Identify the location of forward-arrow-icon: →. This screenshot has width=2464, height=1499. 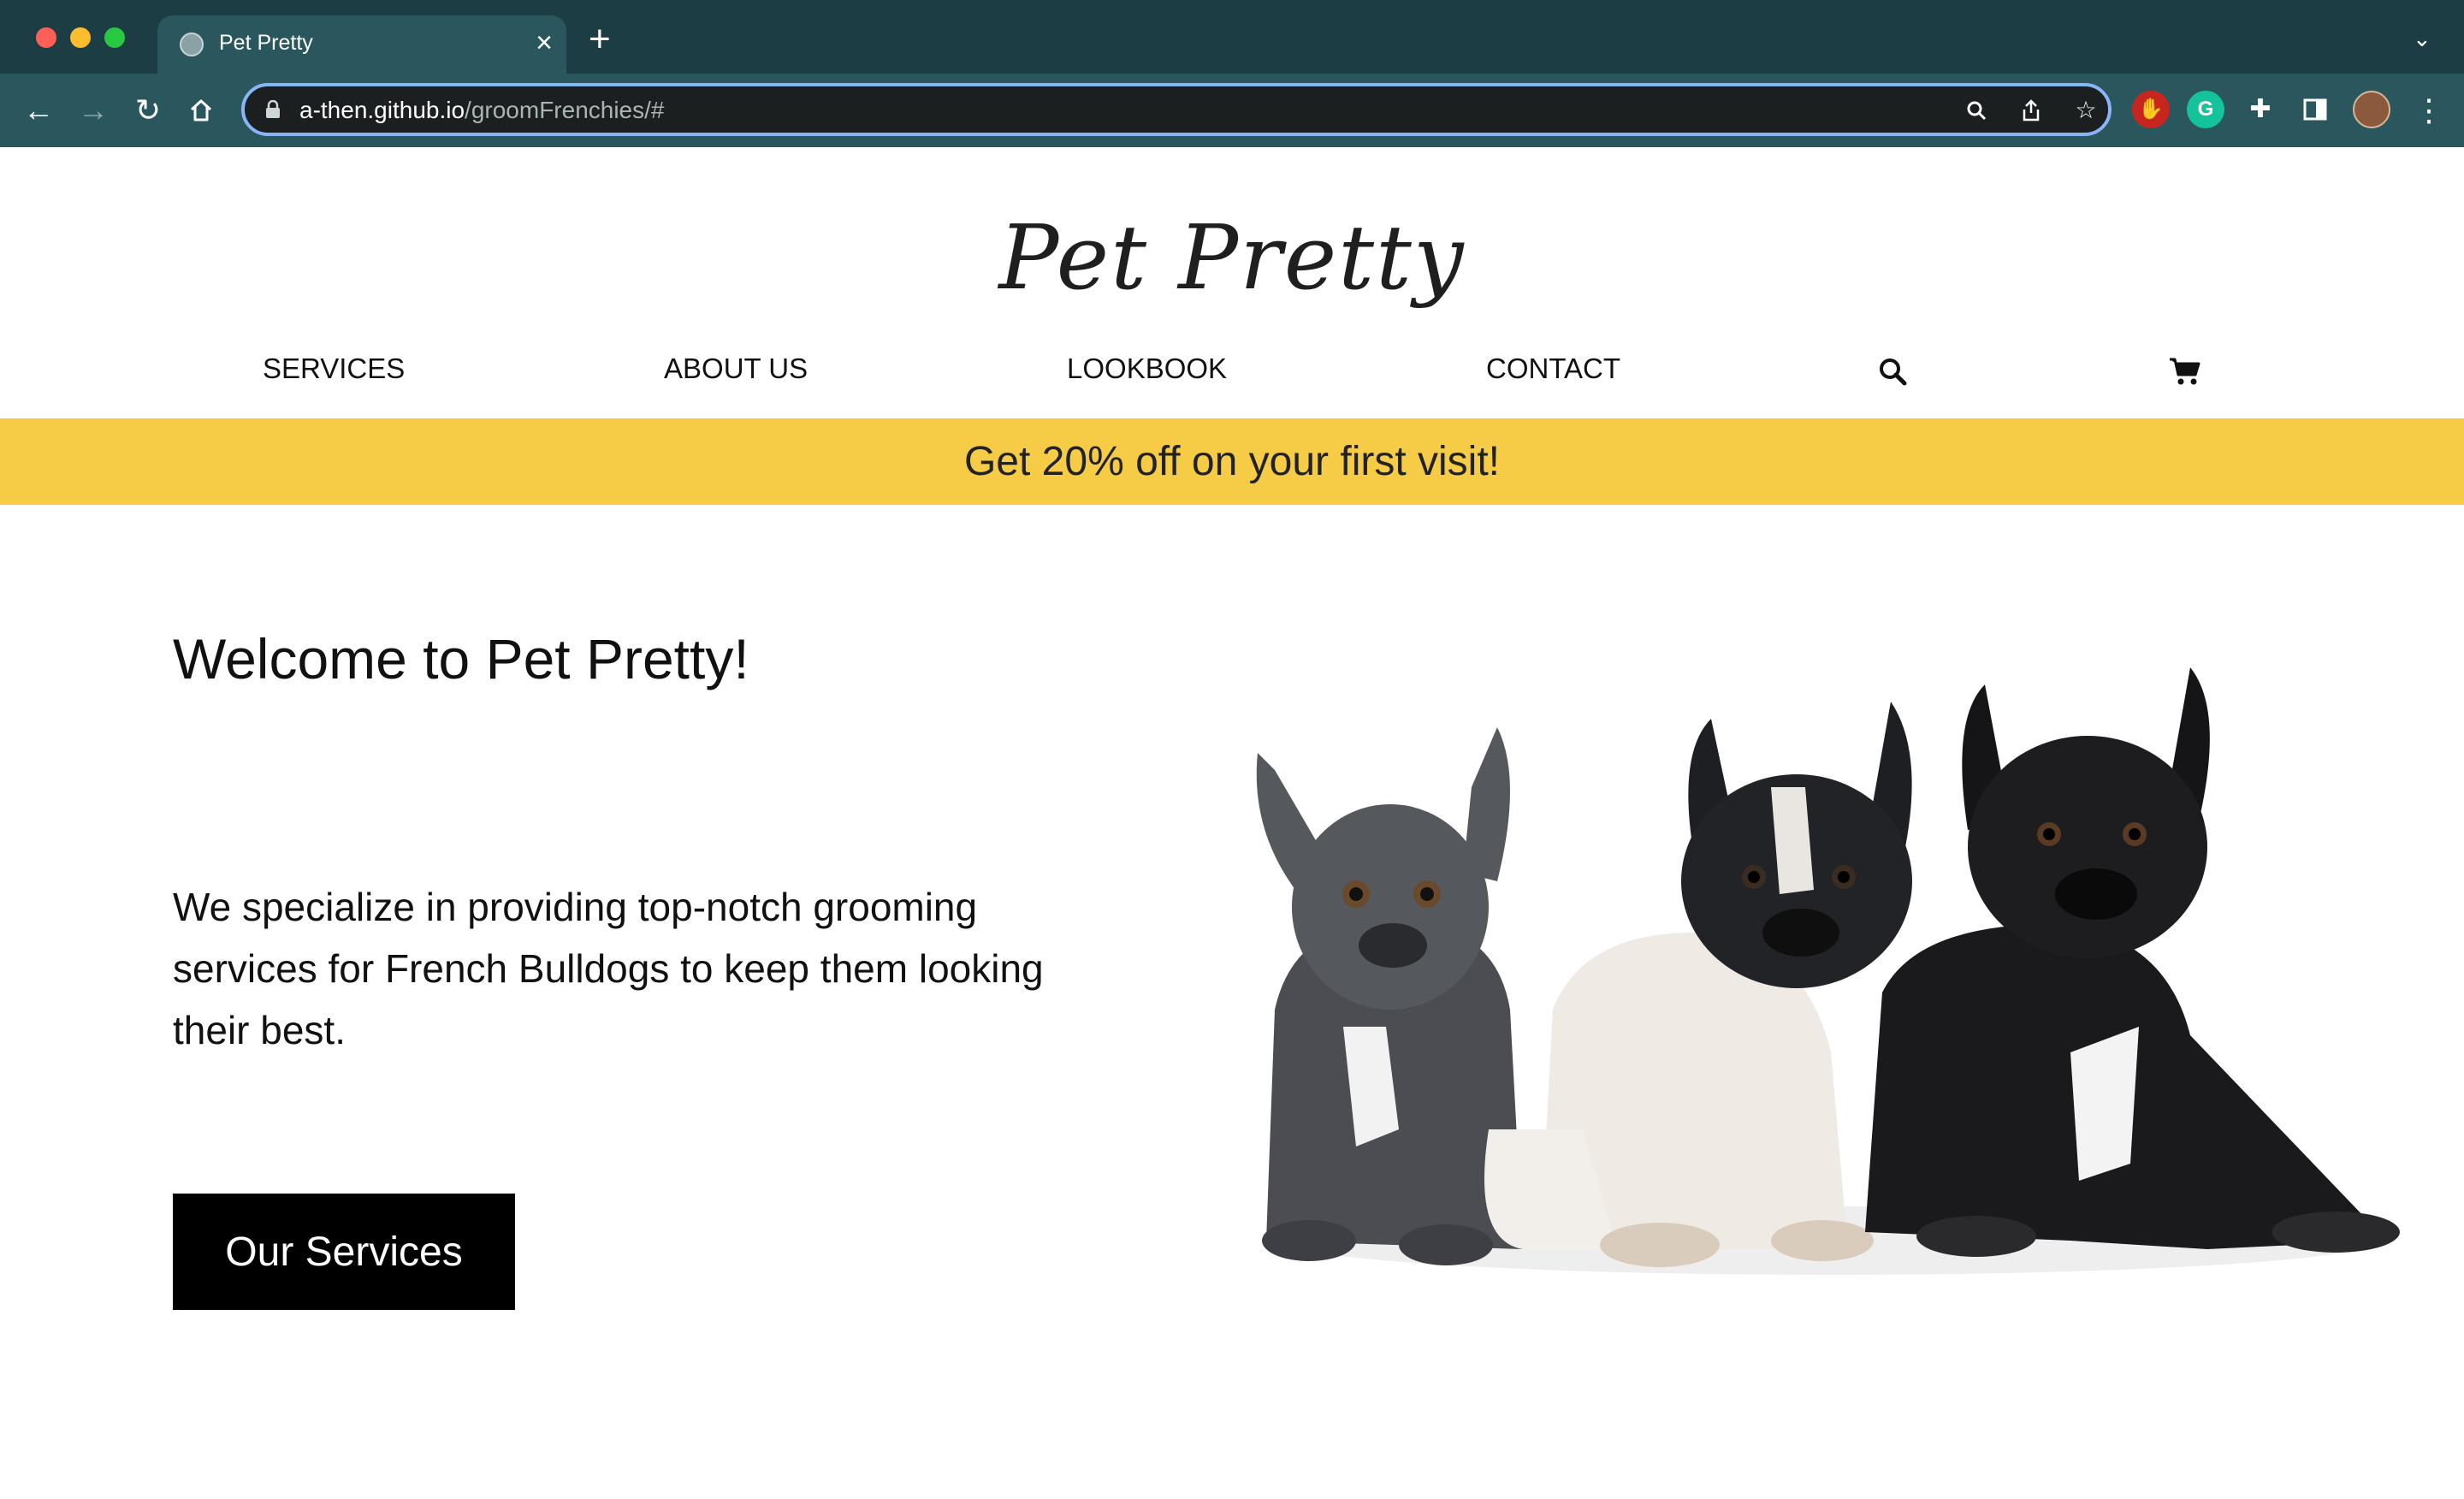
(93, 111).